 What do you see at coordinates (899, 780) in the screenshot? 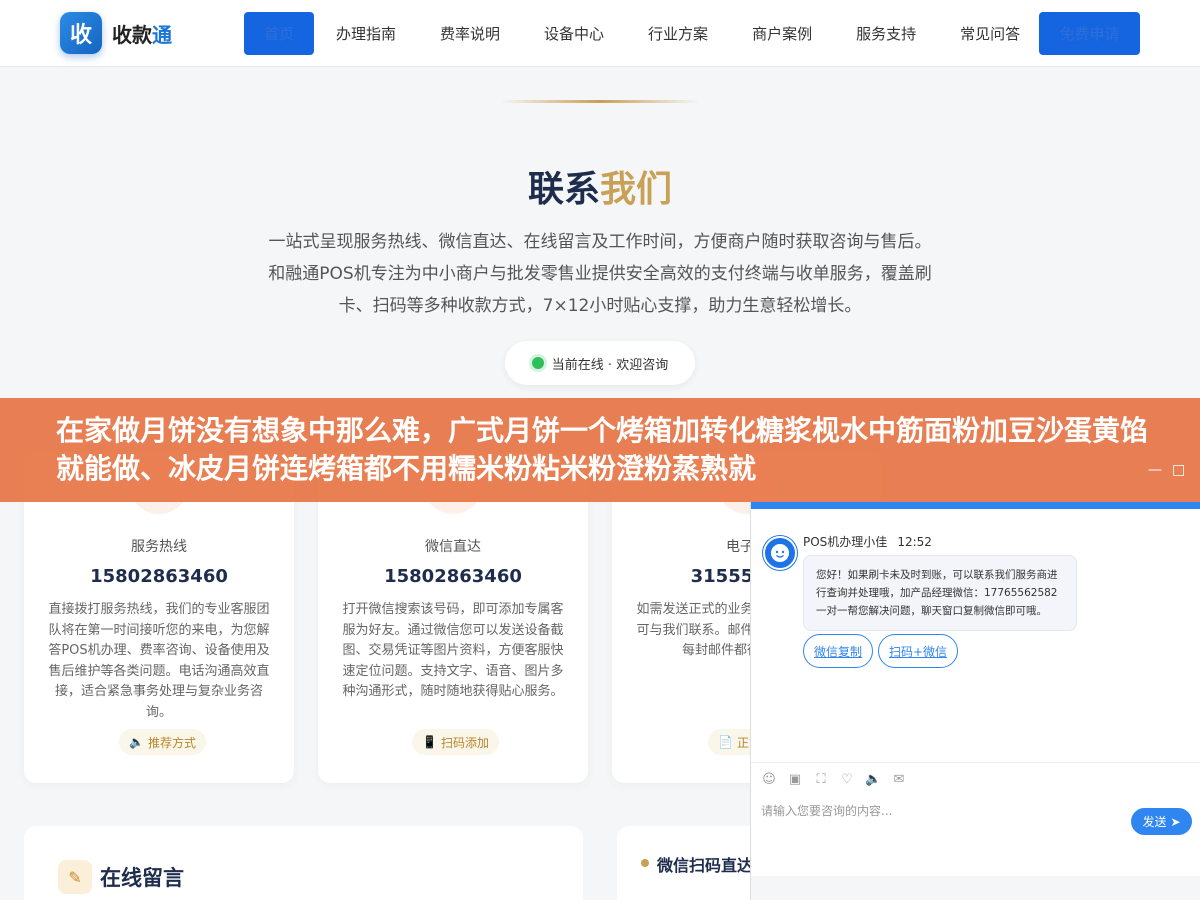
I see `chat-bubble-icon: ✉` at bounding box center [899, 780].